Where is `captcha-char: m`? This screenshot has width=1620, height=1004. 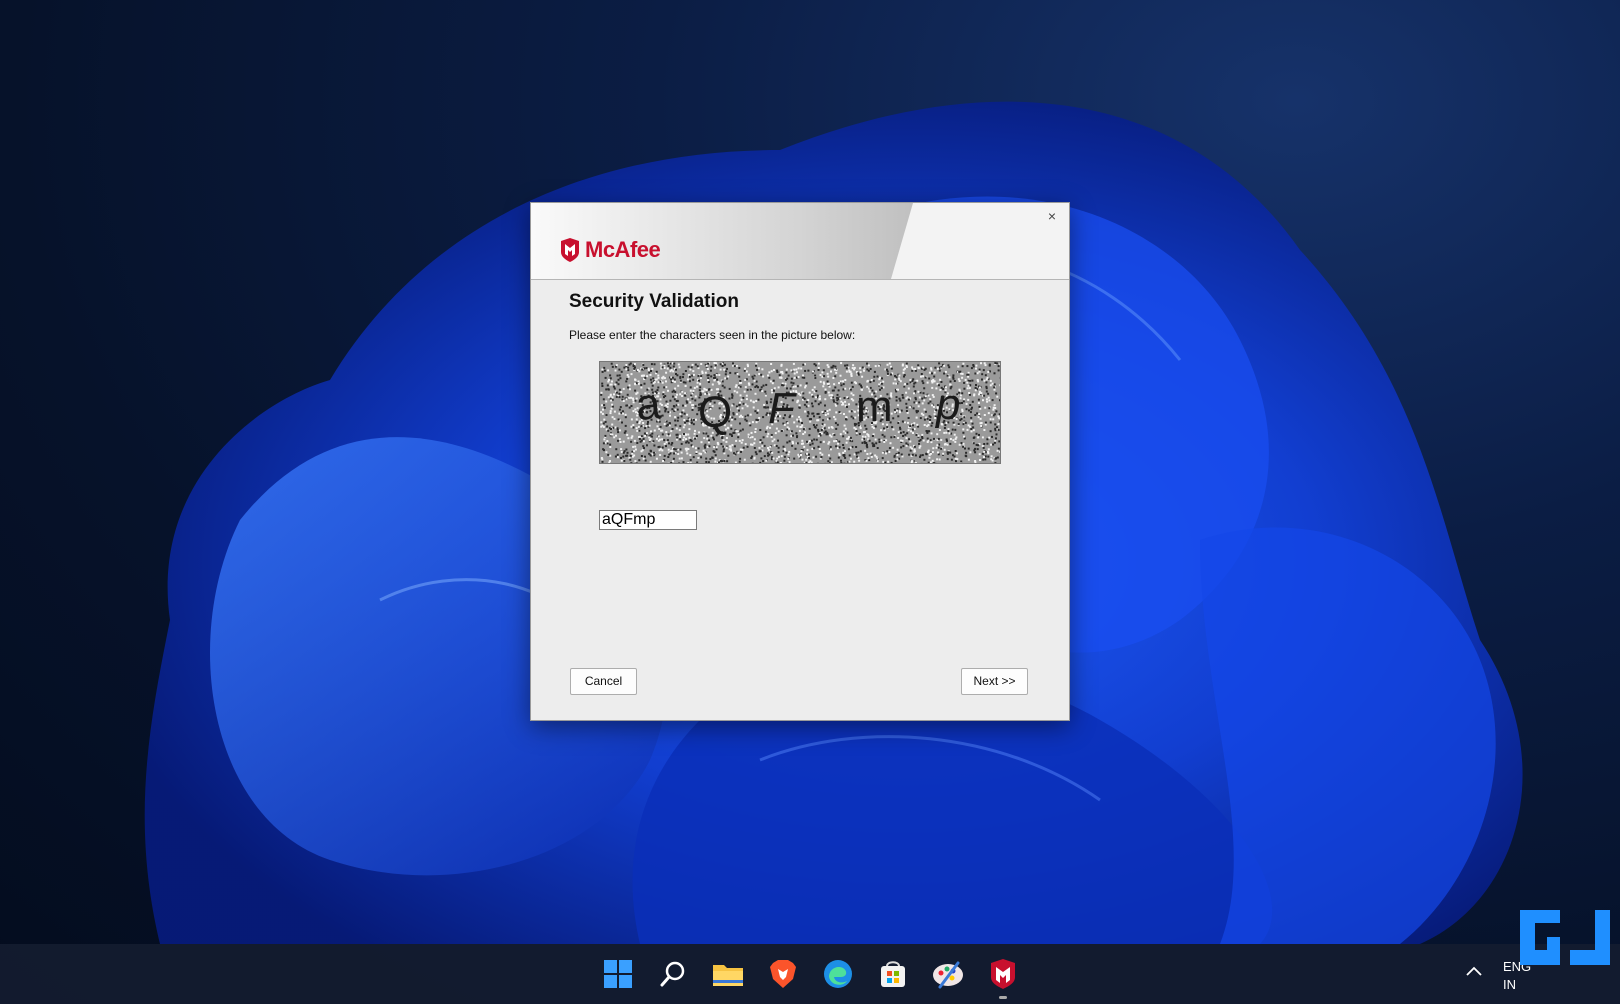
captcha-char: m is located at coordinates (874, 406).